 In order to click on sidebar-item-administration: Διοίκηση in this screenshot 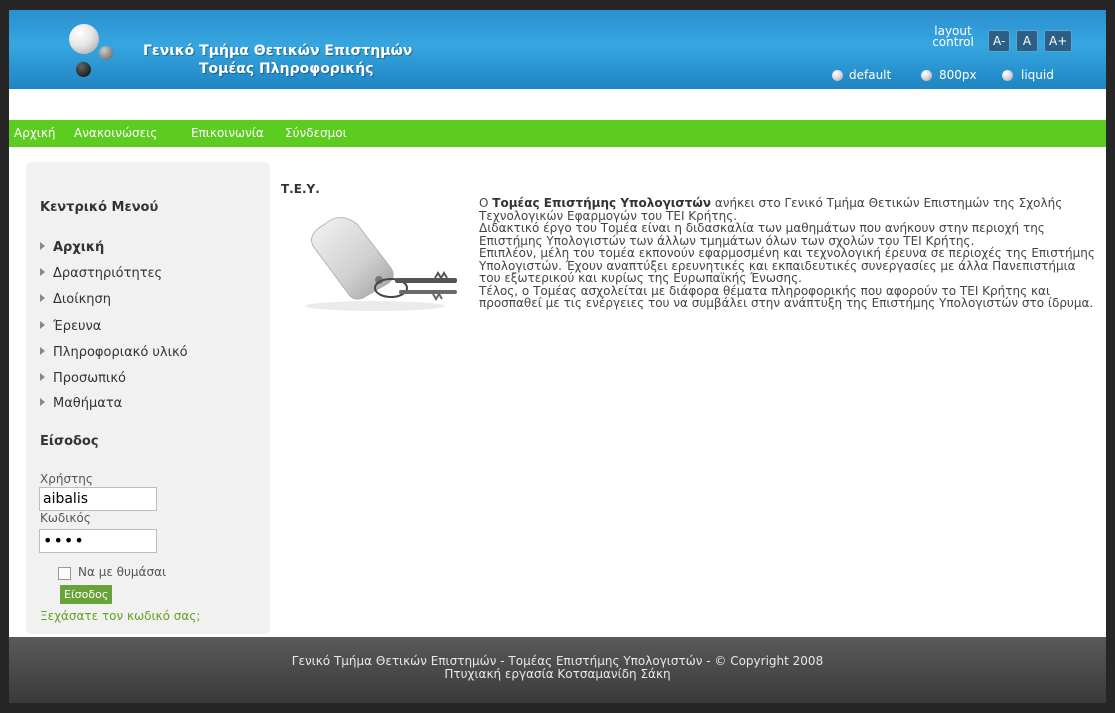, I will do `click(75, 300)`.